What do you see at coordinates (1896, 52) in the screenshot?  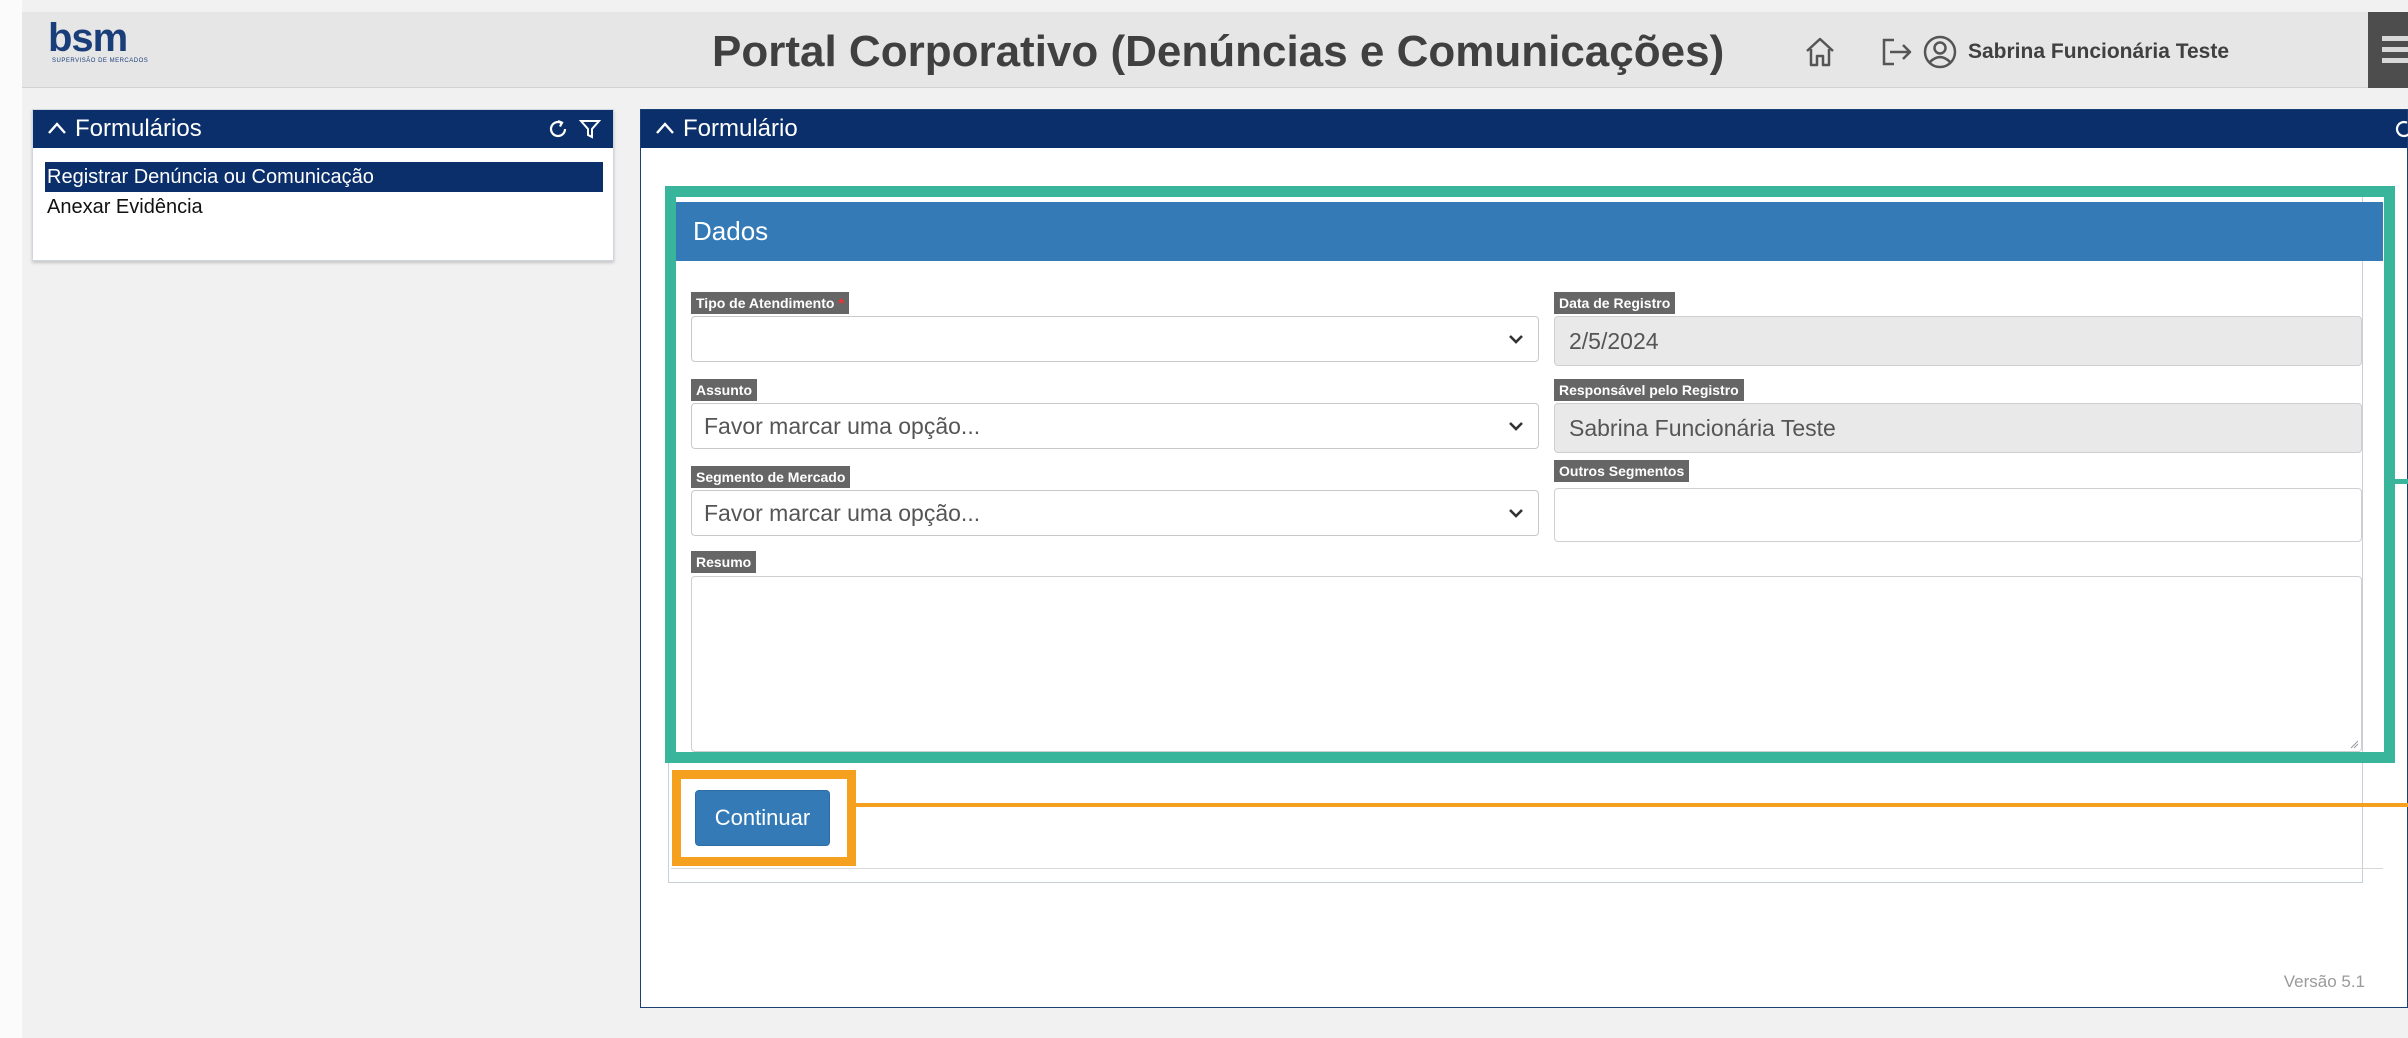 I see `logout-icon` at bounding box center [1896, 52].